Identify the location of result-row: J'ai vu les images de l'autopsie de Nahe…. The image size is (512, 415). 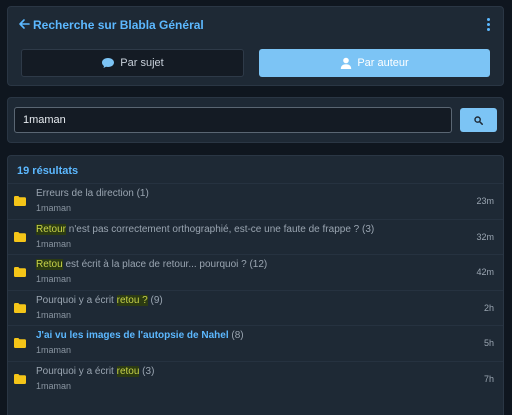
(255, 343).